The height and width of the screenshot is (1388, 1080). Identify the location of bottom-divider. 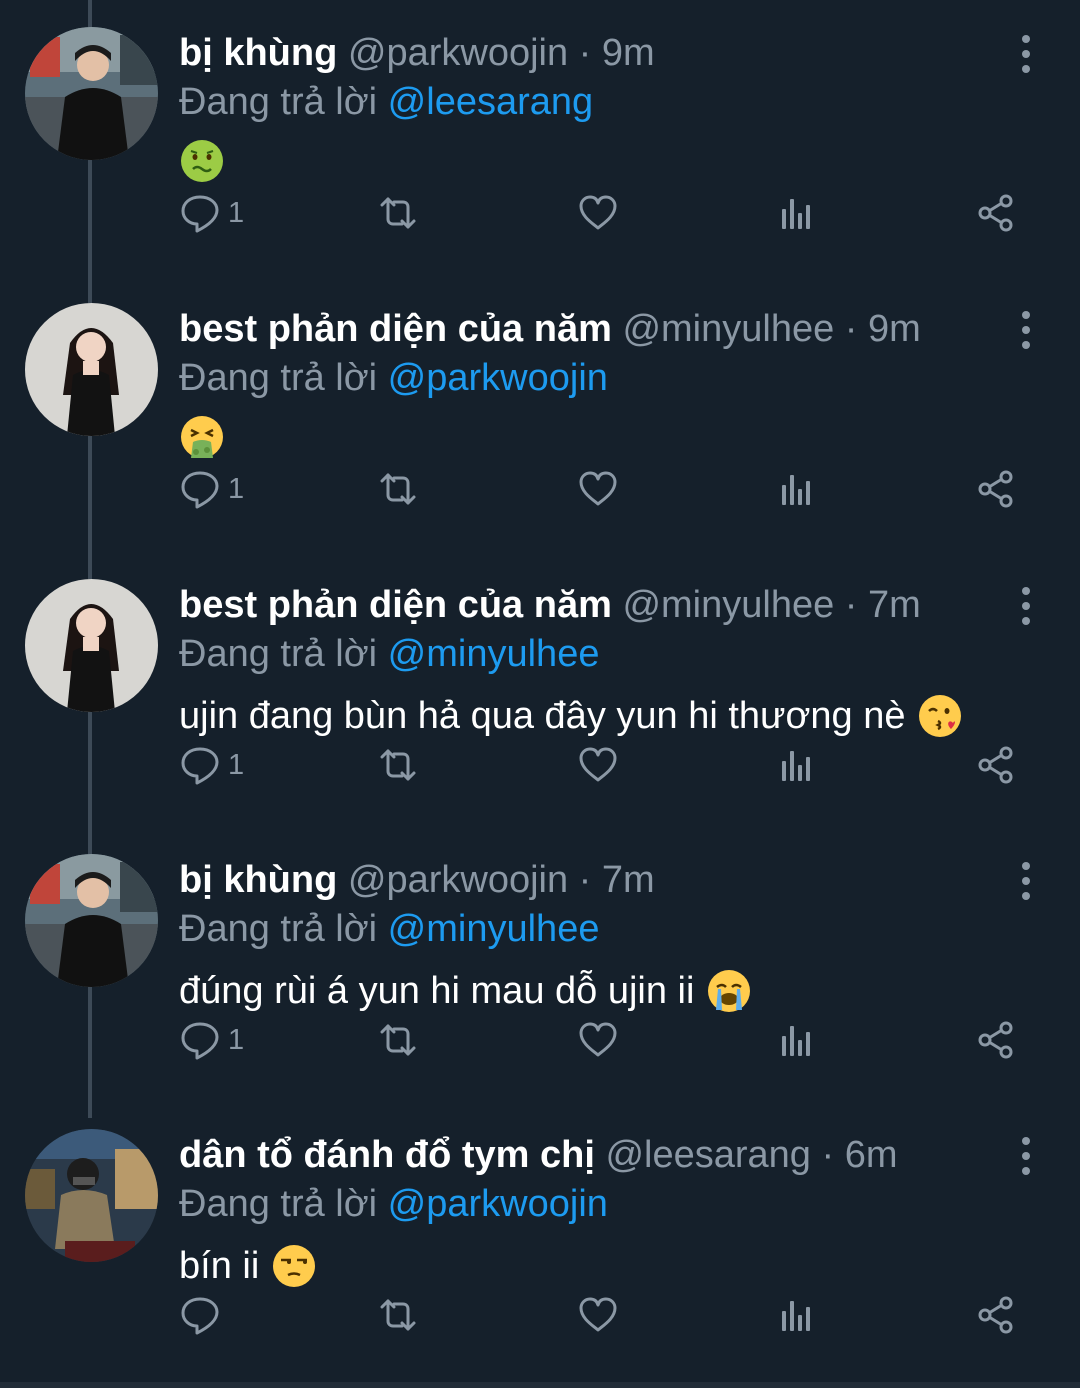
(540, 1385).